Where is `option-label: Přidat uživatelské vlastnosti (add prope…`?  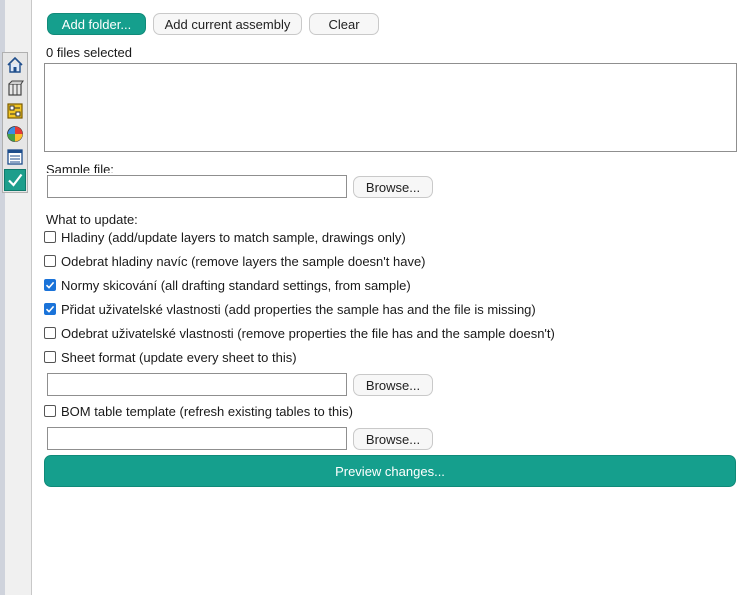 option-label: Přidat uživatelské vlastnosti (add prope… is located at coordinates (298, 309).